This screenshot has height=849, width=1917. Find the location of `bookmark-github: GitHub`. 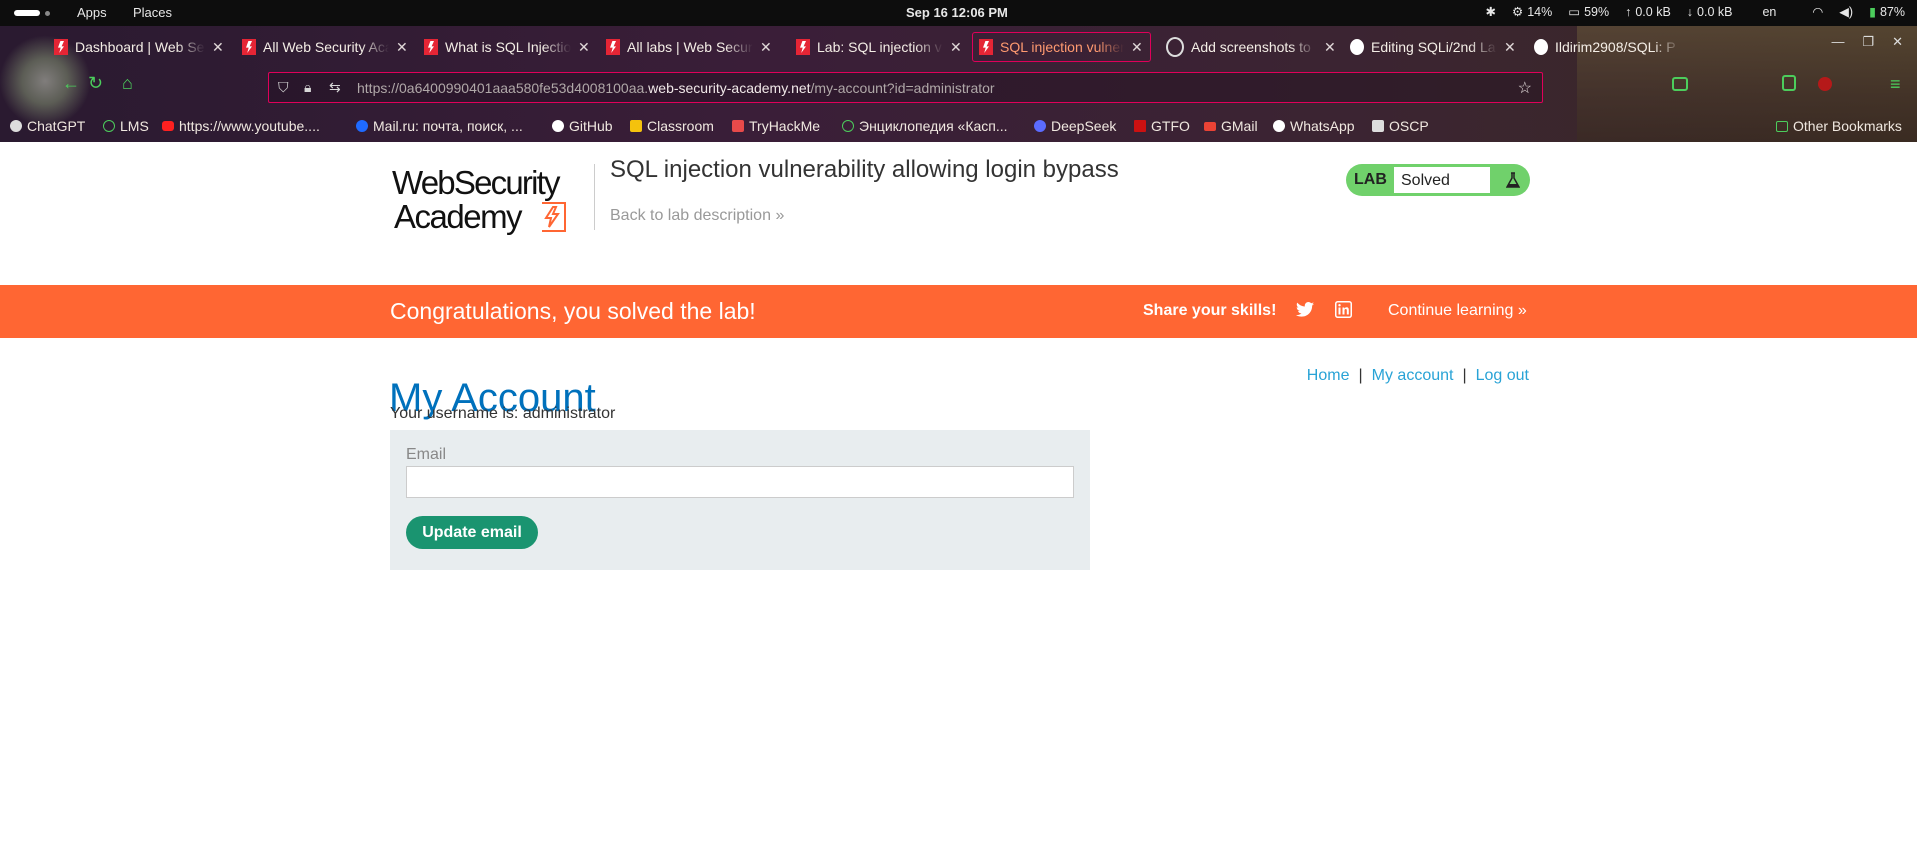

bookmark-github: GitHub is located at coordinates (582, 126).